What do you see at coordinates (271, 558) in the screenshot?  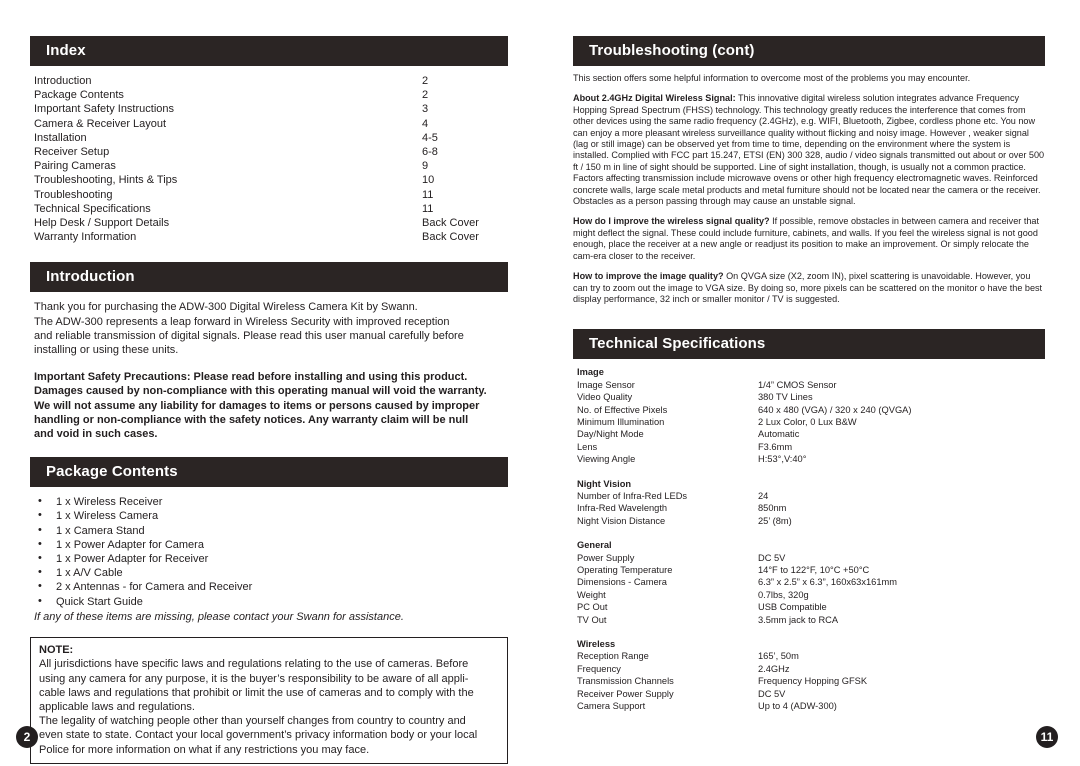 I see `package-contents-item: 1 x Power Adapter for Receiver` at bounding box center [271, 558].